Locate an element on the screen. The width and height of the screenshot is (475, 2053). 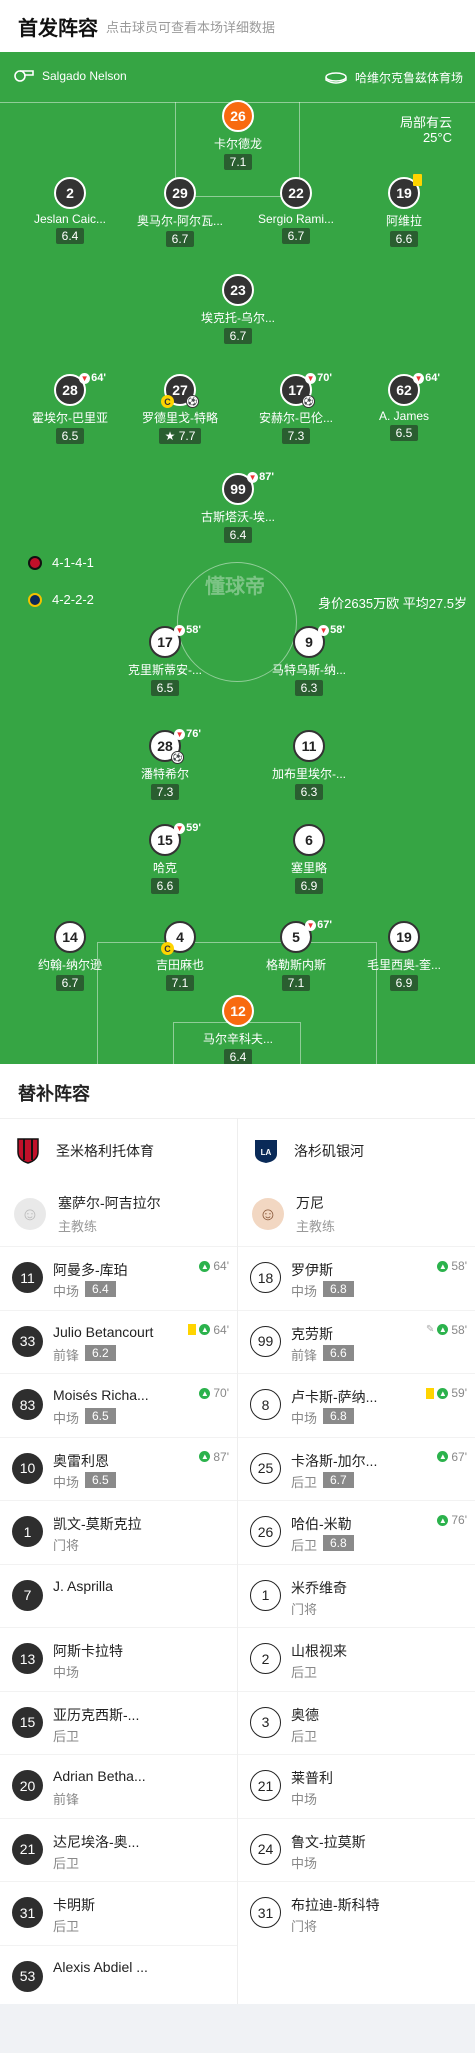
sub-name: 罗伊斯 is located at coordinates (312, 1270).